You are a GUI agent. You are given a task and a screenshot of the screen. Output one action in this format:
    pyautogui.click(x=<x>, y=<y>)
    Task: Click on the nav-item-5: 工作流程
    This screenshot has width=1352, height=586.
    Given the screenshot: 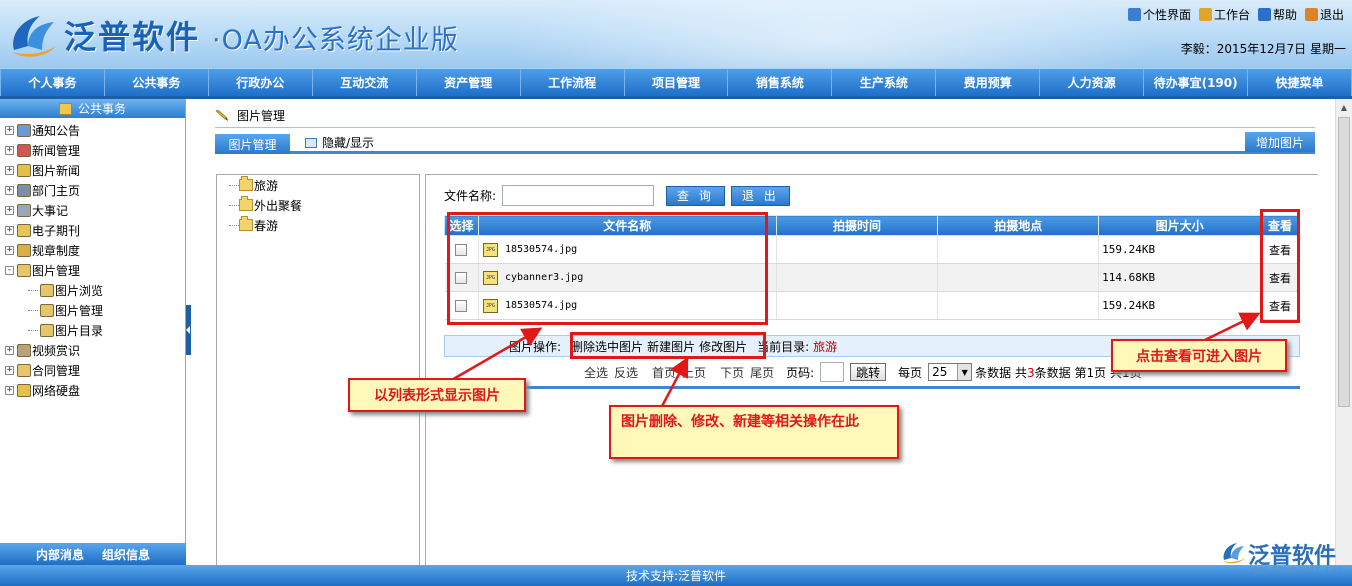 What is the action you would take?
    pyautogui.click(x=573, y=82)
    